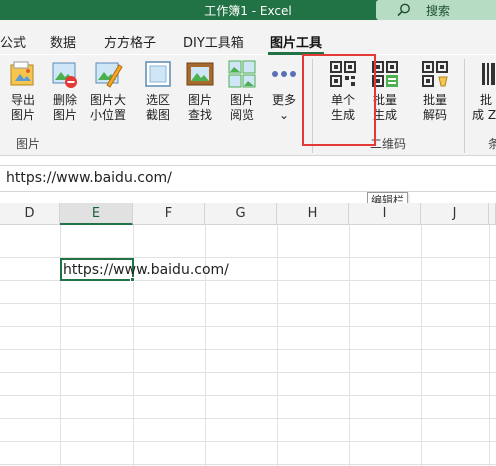 Image resolution: width=496 pixels, height=466 pixels. What do you see at coordinates (22, 73) in the screenshot?
I see `export-picture-icon` at bounding box center [22, 73].